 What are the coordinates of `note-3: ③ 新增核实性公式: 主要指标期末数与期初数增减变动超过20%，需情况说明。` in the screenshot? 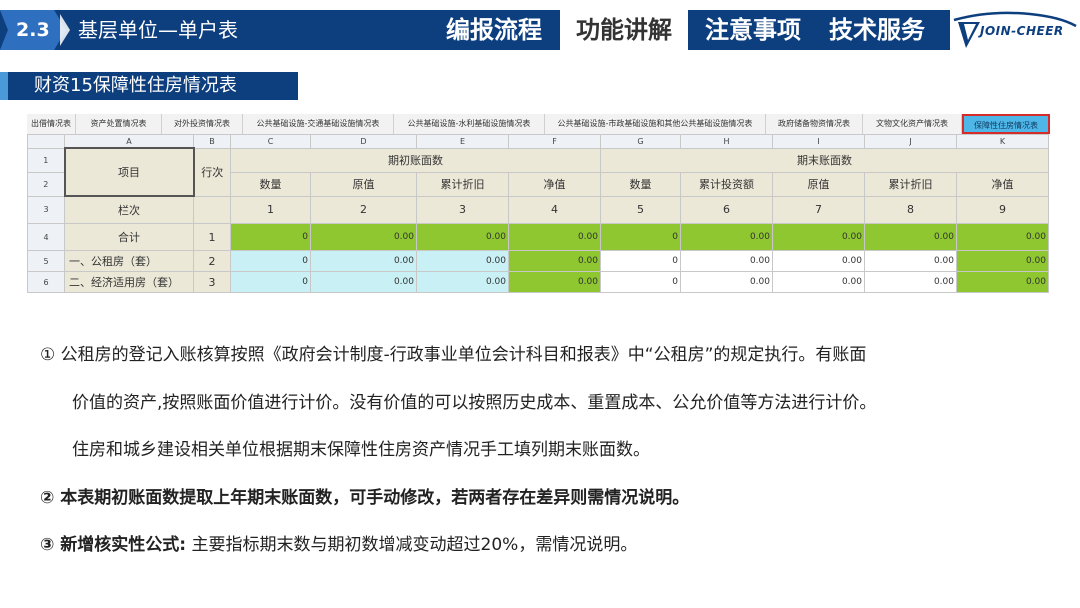 It's located at (338, 542).